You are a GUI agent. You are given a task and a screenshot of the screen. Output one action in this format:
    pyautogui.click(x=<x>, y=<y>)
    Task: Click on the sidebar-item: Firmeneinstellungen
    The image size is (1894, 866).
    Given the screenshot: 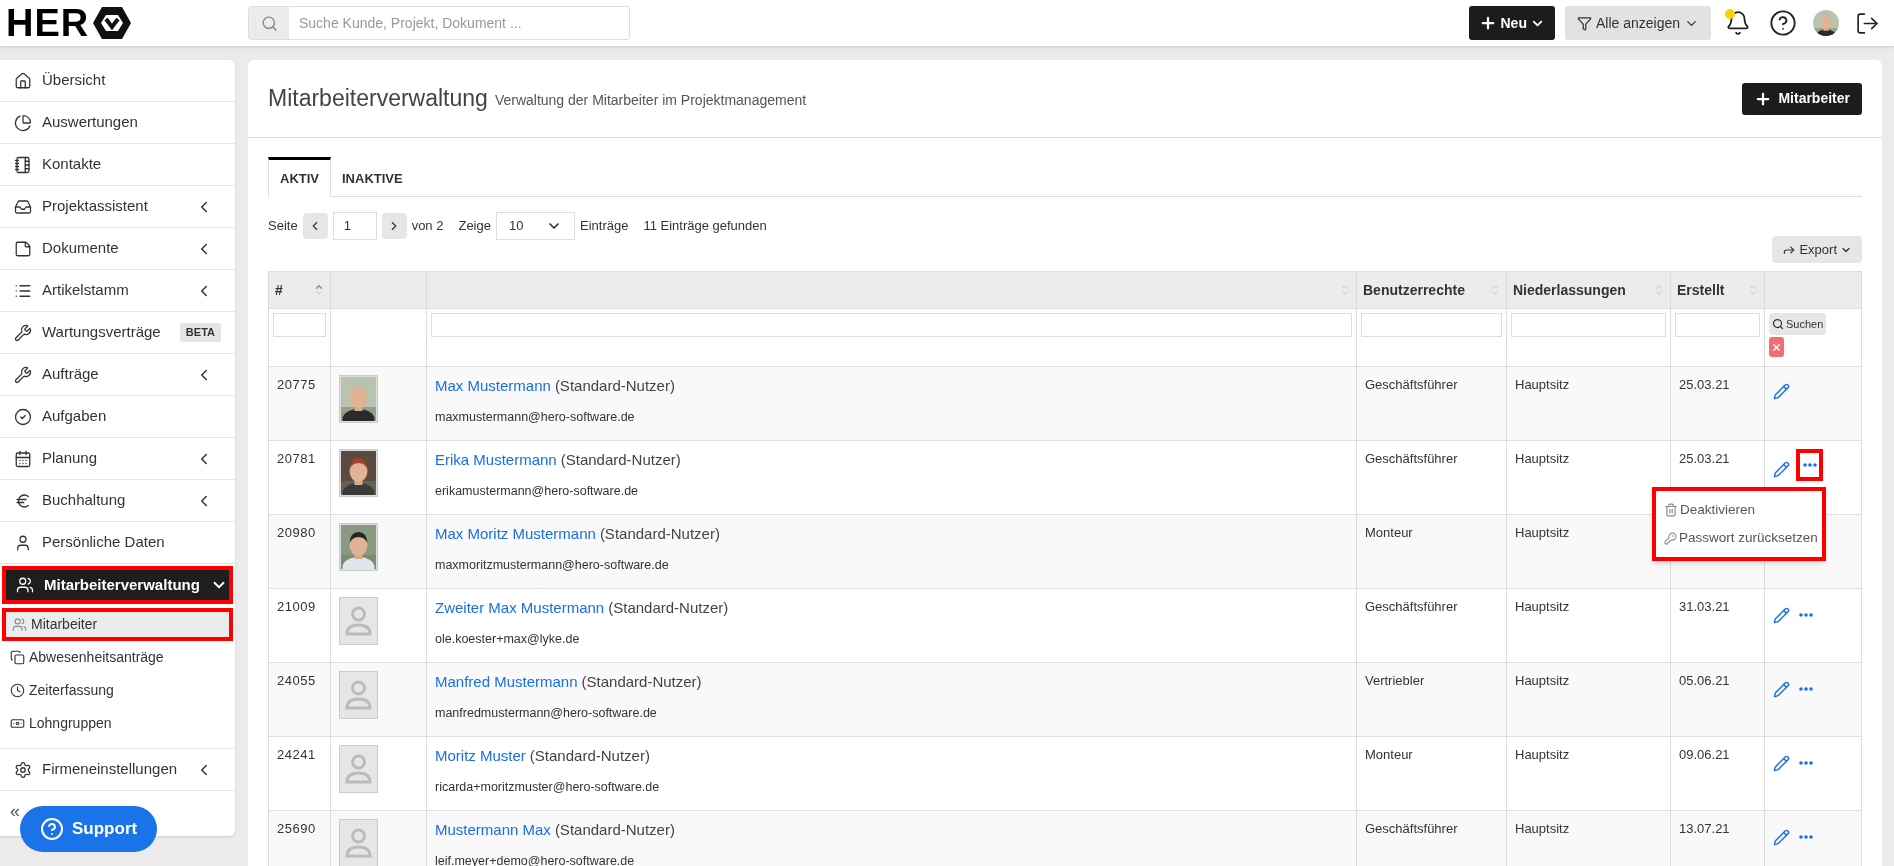 What is the action you would take?
    pyautogui.click(x=117, y=770)
    